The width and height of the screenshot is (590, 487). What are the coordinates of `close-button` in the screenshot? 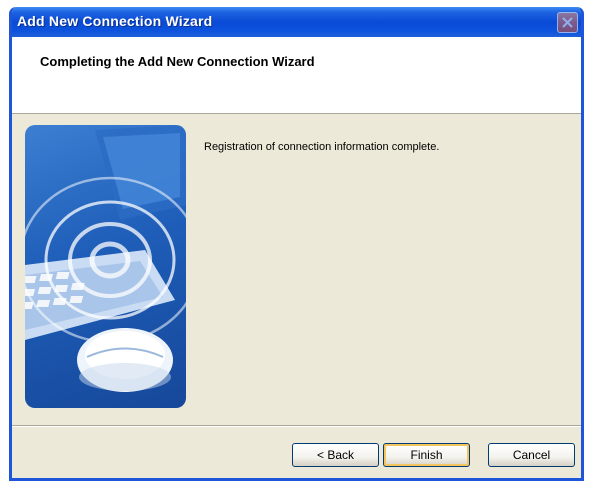 It's located at (567, 22).